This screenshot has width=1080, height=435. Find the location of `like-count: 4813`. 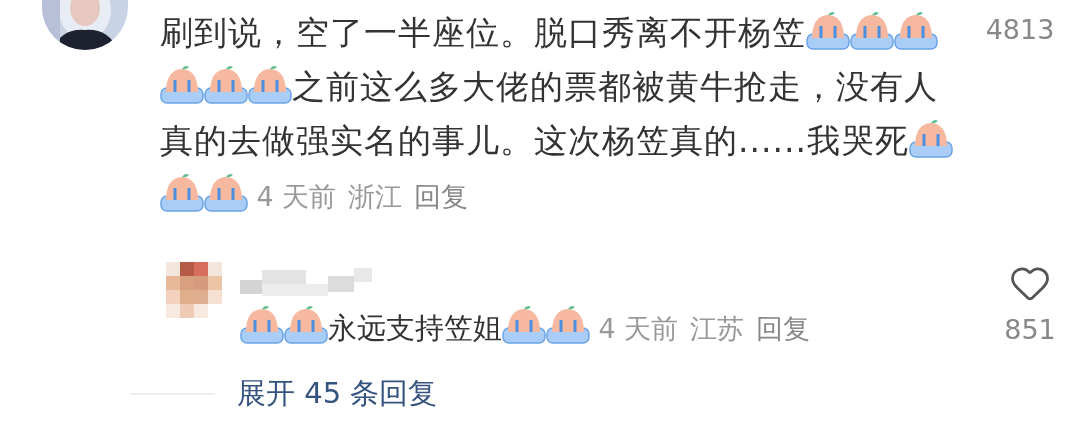

like-count: 4813 is located at coordinates (1020, 29).